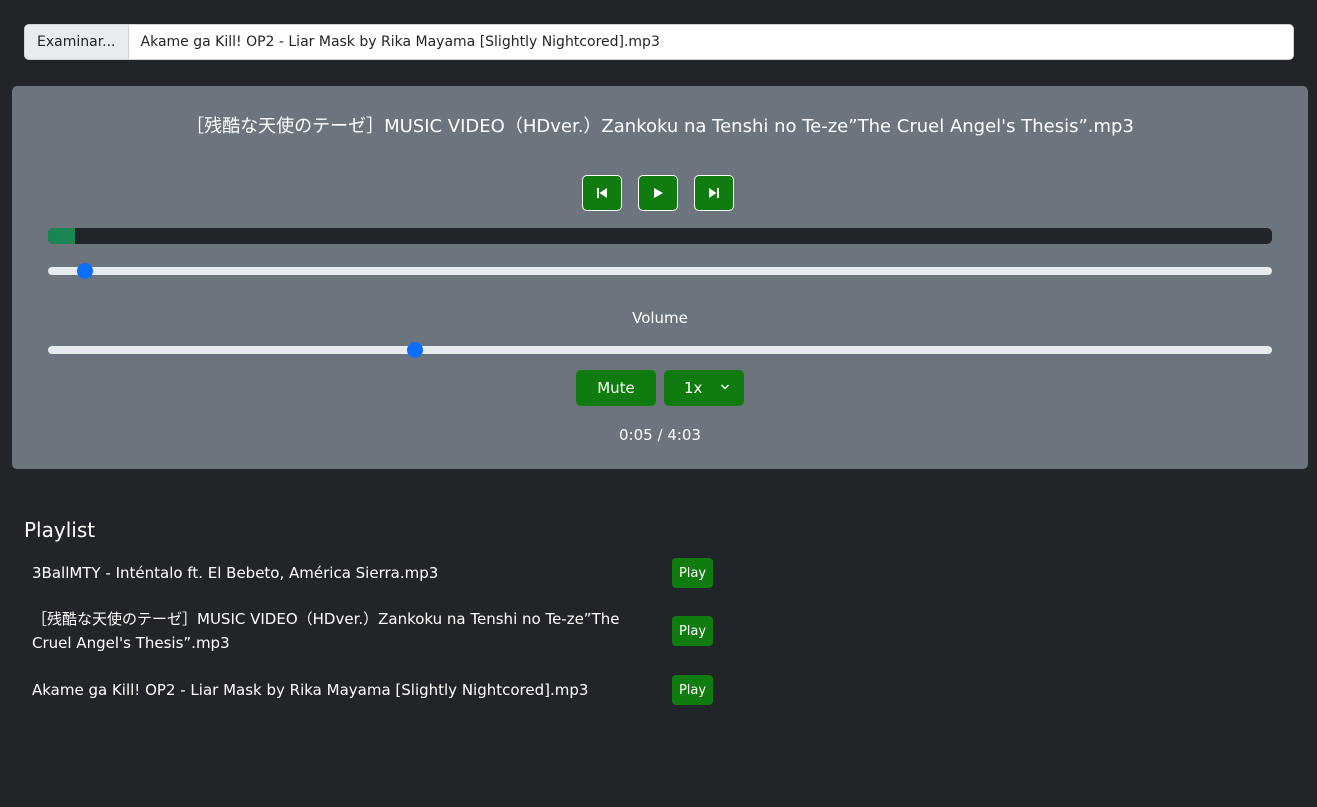 The width and height of the screenshot is (1317, 807). I want to click on progress-fill, so click(61, 236).